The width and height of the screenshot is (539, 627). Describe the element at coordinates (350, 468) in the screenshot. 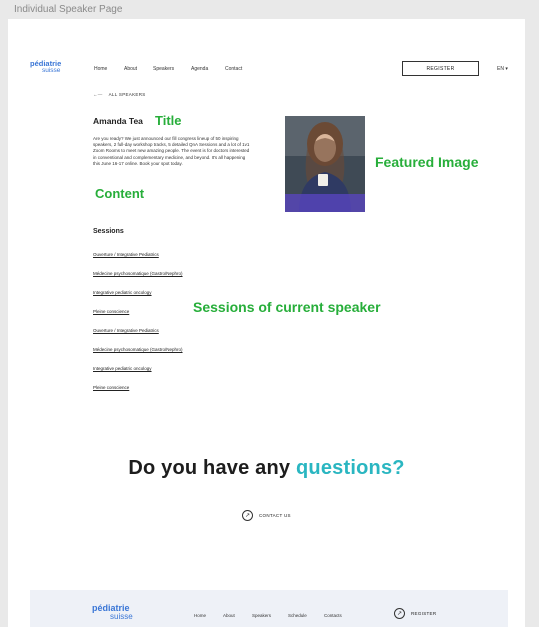

I see `questions-accent: questions?` at that location.